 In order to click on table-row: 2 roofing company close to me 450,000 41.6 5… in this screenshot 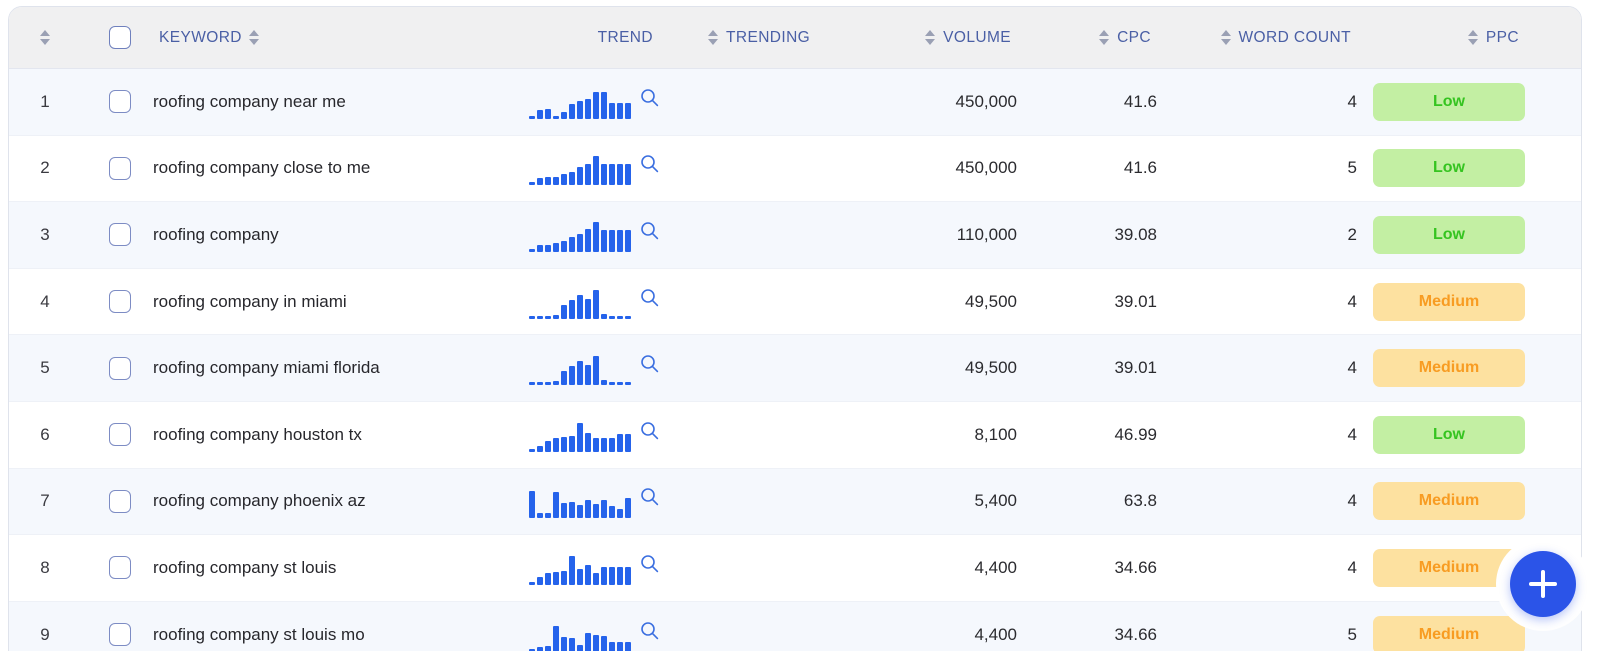, I will do `click(795, 169)`.